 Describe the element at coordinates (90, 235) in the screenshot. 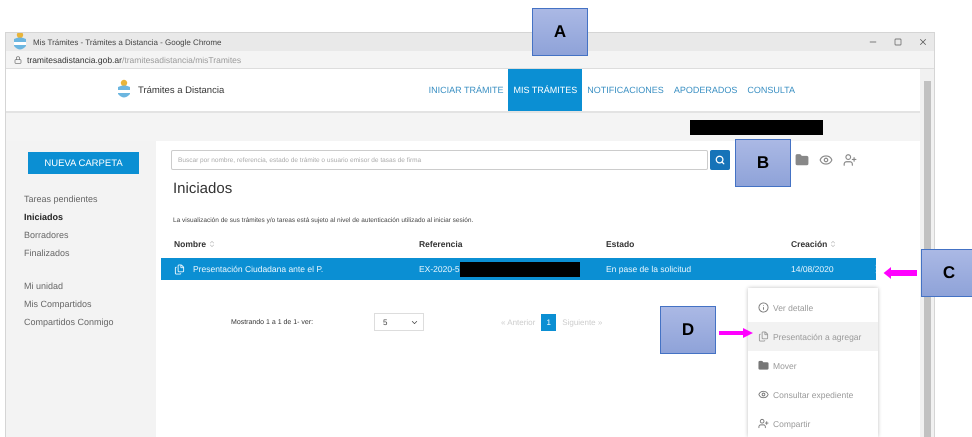

I see `sidebar-item: Borradores` at that location.